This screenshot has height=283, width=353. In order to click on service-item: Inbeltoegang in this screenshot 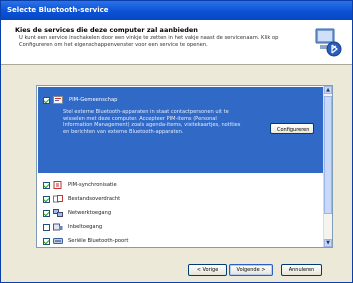, I will do `click(72, 227)`.